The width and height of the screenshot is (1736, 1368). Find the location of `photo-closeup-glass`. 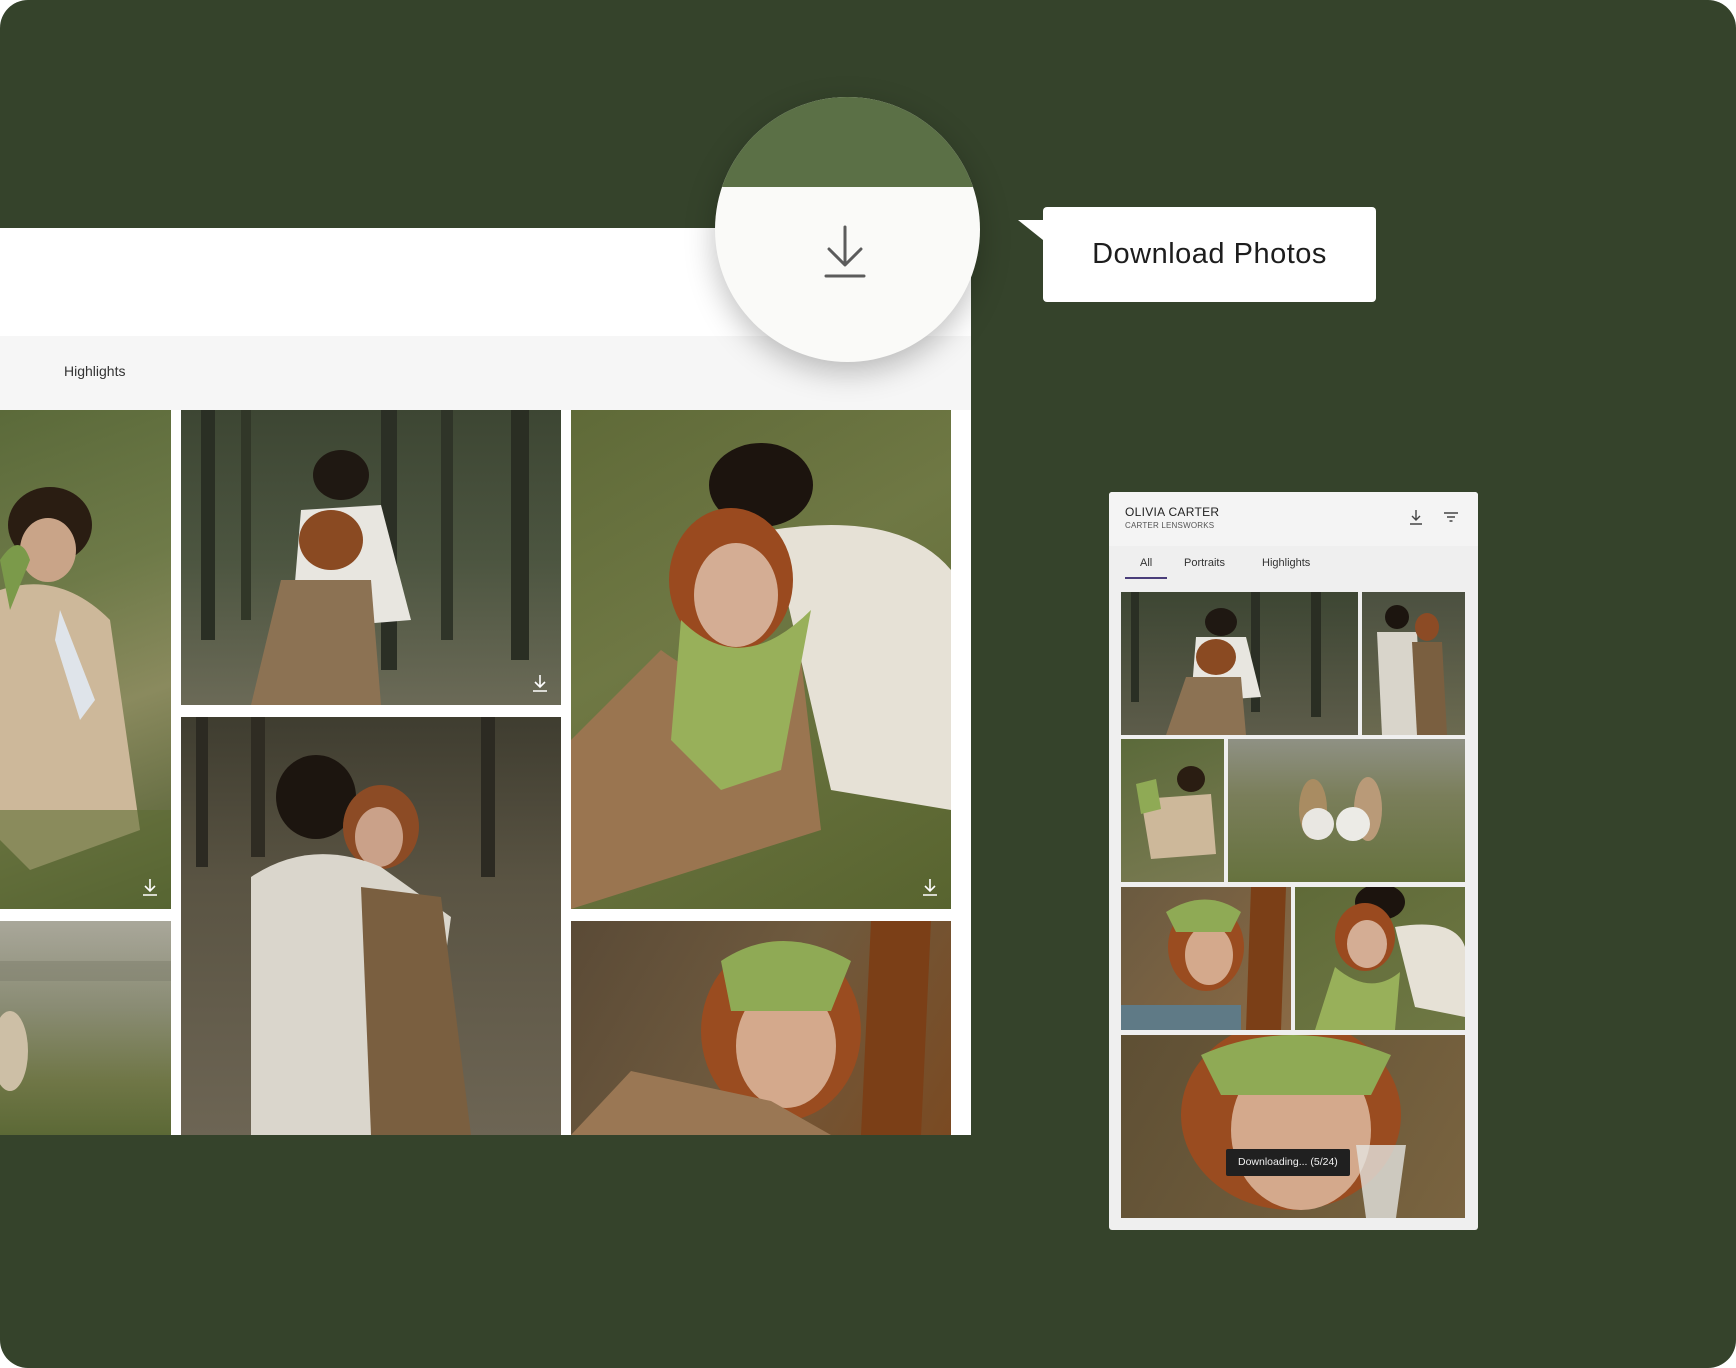

photo-closeup-glass is located at coordinates (1293, 1126).